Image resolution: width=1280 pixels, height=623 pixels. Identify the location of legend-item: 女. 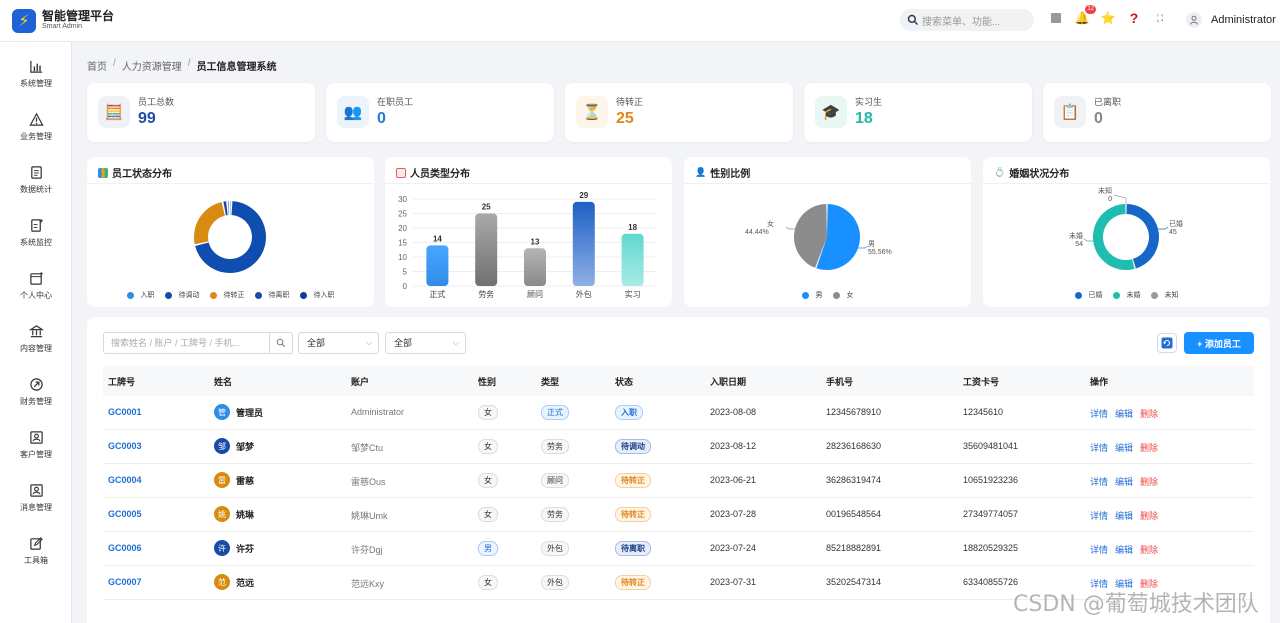
(843, 295).